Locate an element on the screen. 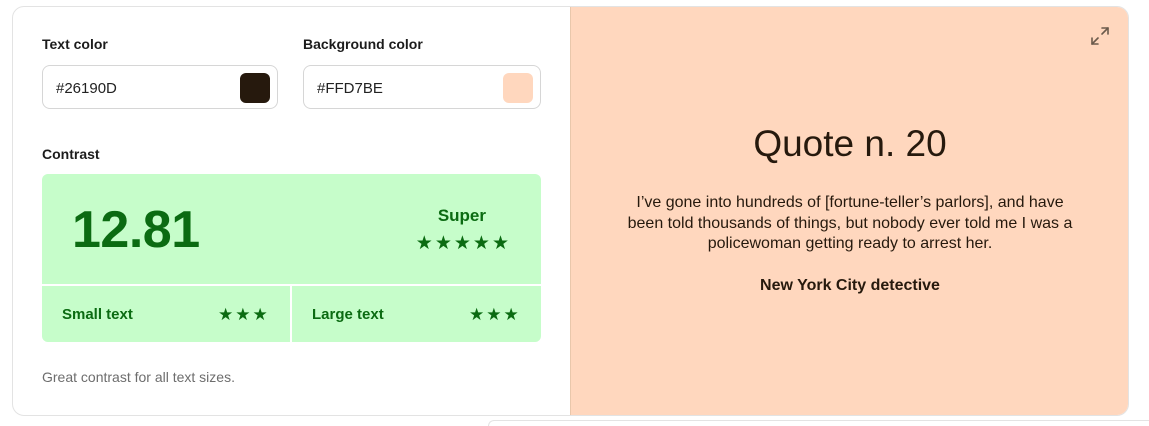 Image resolution: width=1149 pixels, height=426 pixels. contrast-label: Contrast is located at coordinates (71, 154).